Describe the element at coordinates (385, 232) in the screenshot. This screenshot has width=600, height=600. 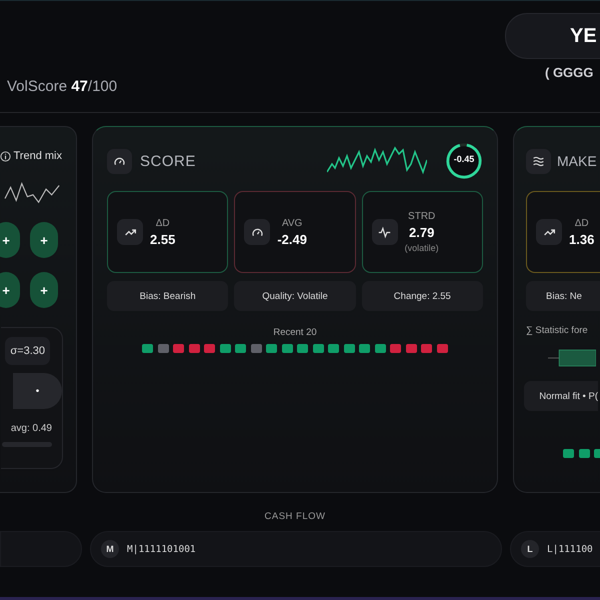
I see `pulse-icon` at that location.